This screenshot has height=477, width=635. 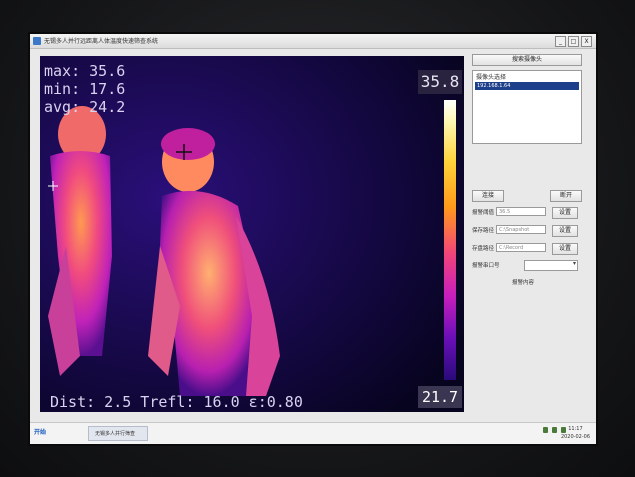 I want to click on camera-list-label: 摄像头选择, so click(x=491, y=77).